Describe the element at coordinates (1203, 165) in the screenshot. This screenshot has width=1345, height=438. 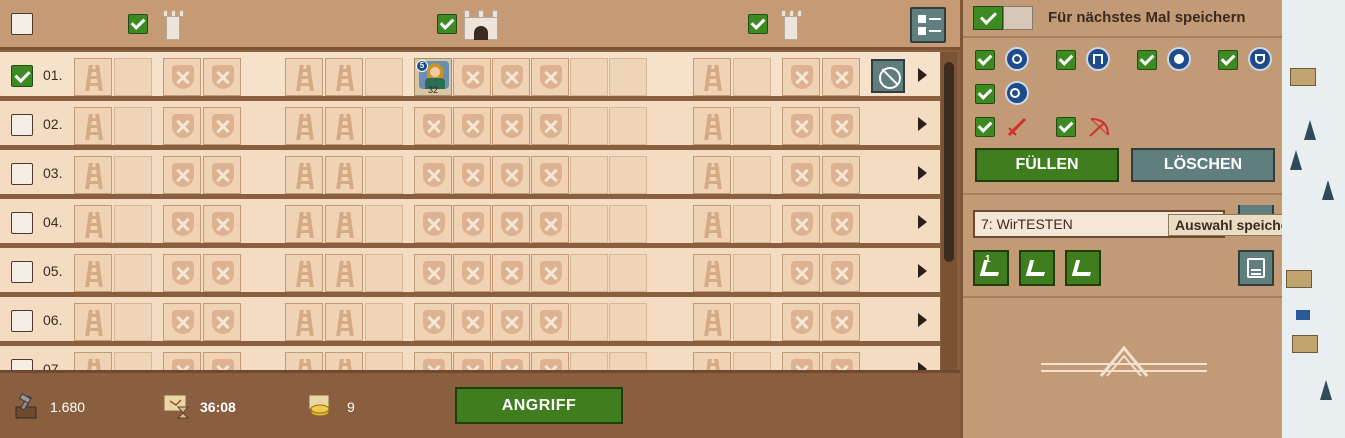
I see `clear-button: LÖSCHEN` at that location.